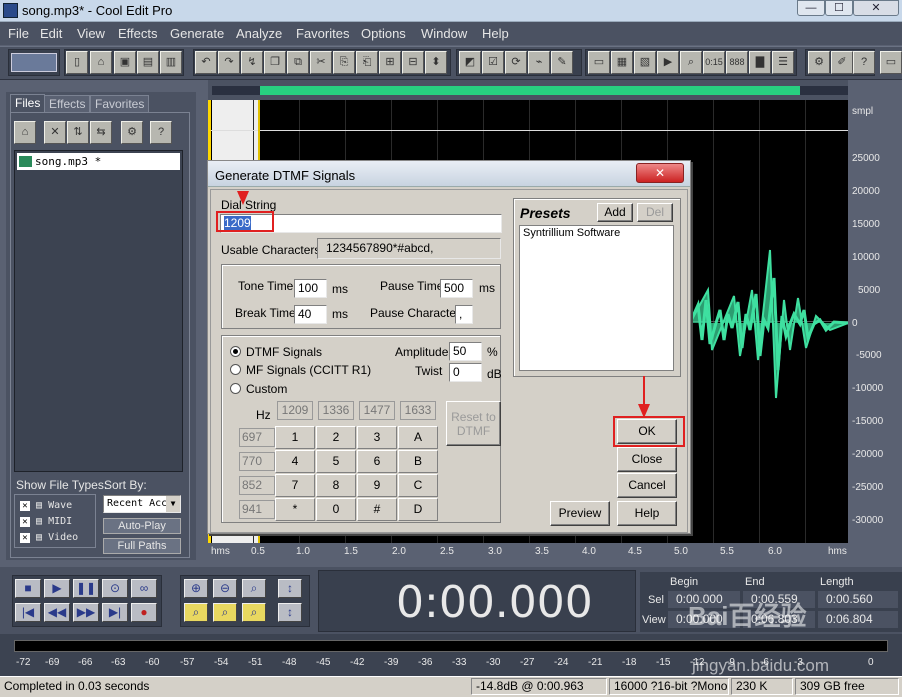 The height and width of the screenshot is (697, 902). I want to click on mix-paste-icon: ⊞, so click(390, 62).